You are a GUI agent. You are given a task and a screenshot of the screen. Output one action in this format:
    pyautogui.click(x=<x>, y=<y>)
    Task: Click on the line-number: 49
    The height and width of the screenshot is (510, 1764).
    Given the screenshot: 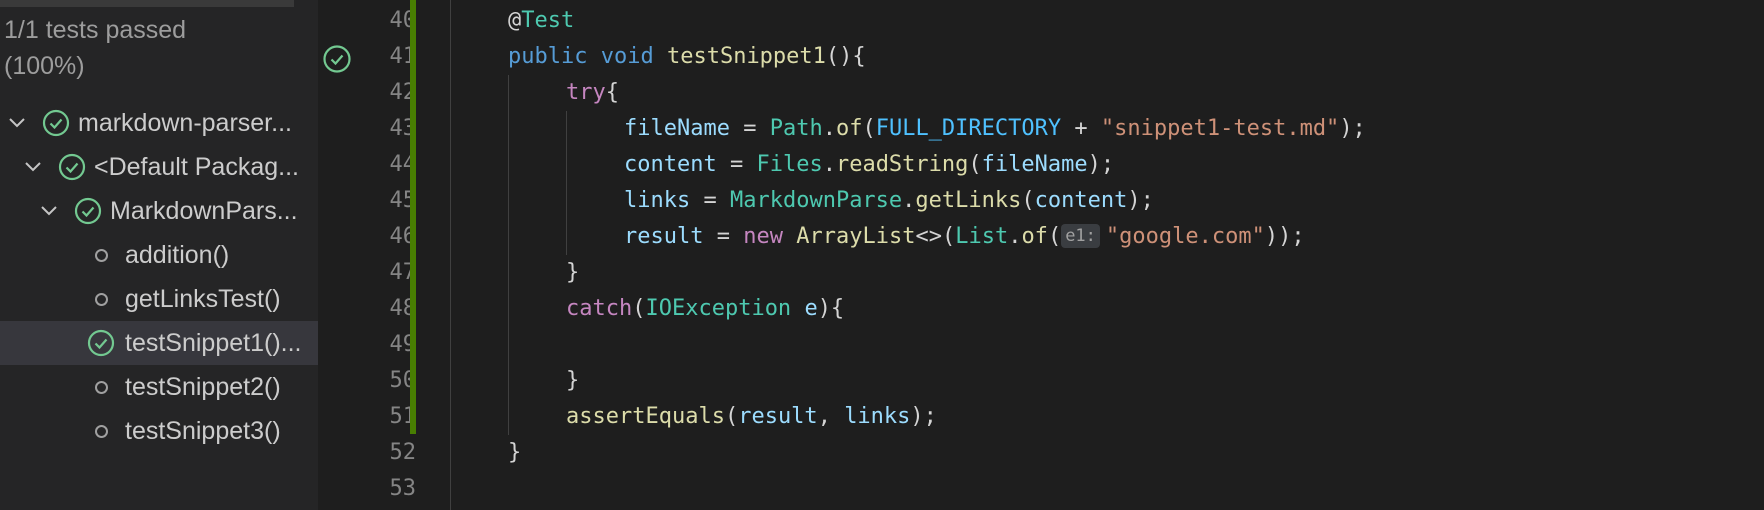 What is the action you would take?
    pyautogui.click(x=403, y=344)
    